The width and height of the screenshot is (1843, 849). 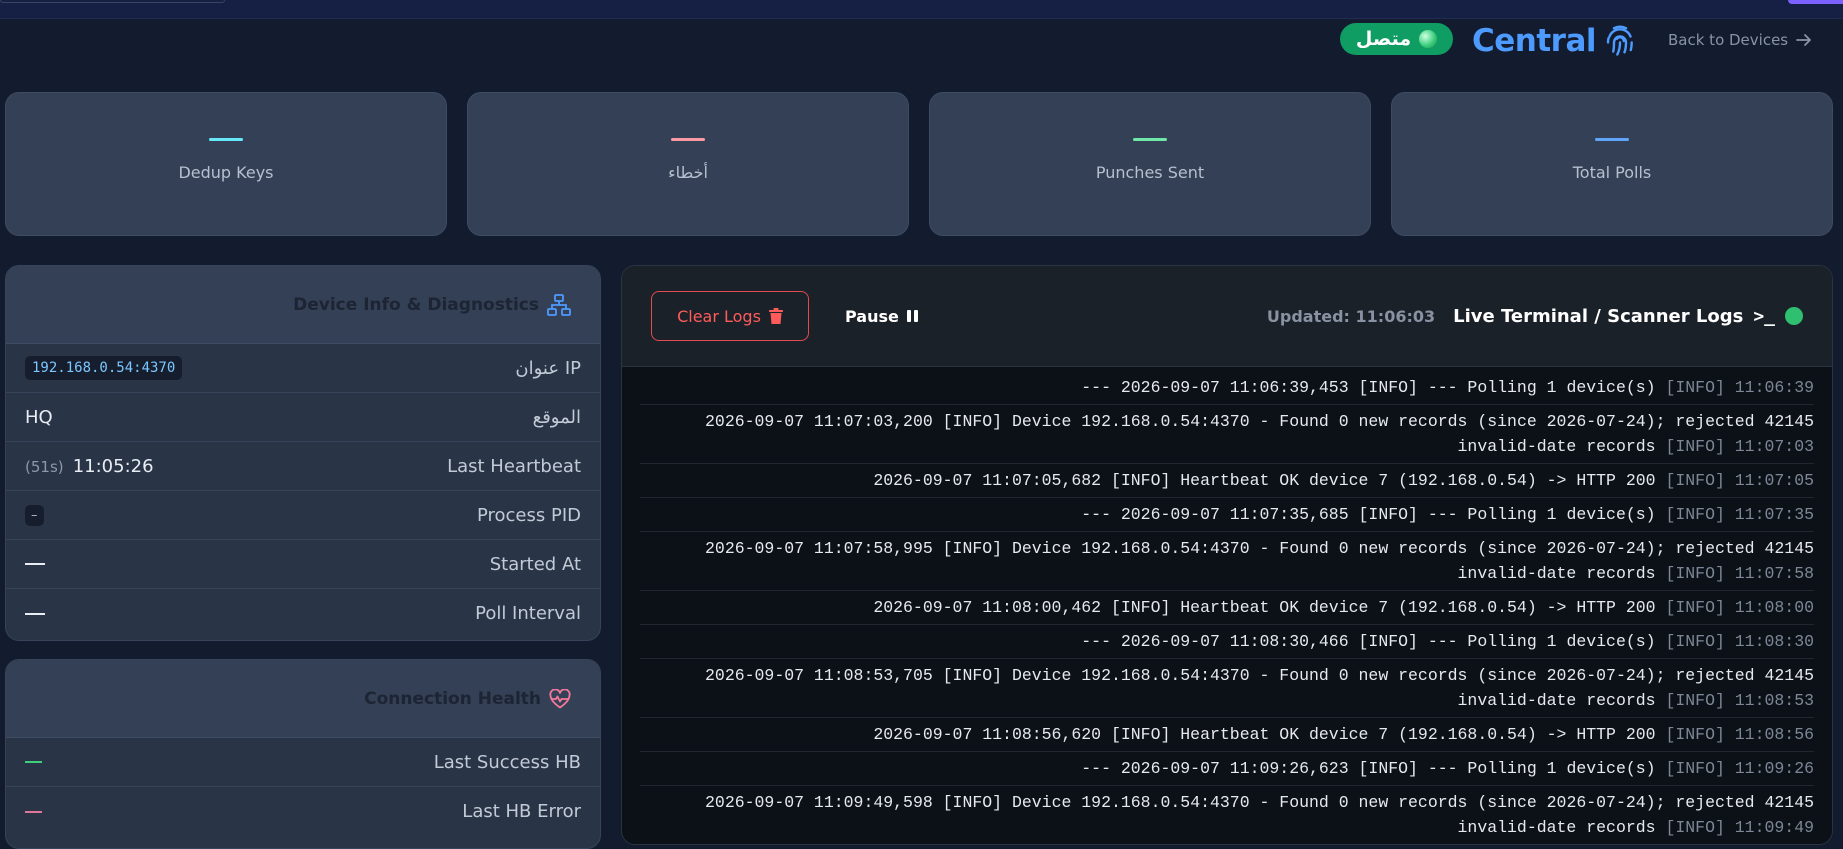 I want to click on info-row-last-heartbeat: (51s) 11:05:26 Last Heartbeat, so click(x=303, y=466).